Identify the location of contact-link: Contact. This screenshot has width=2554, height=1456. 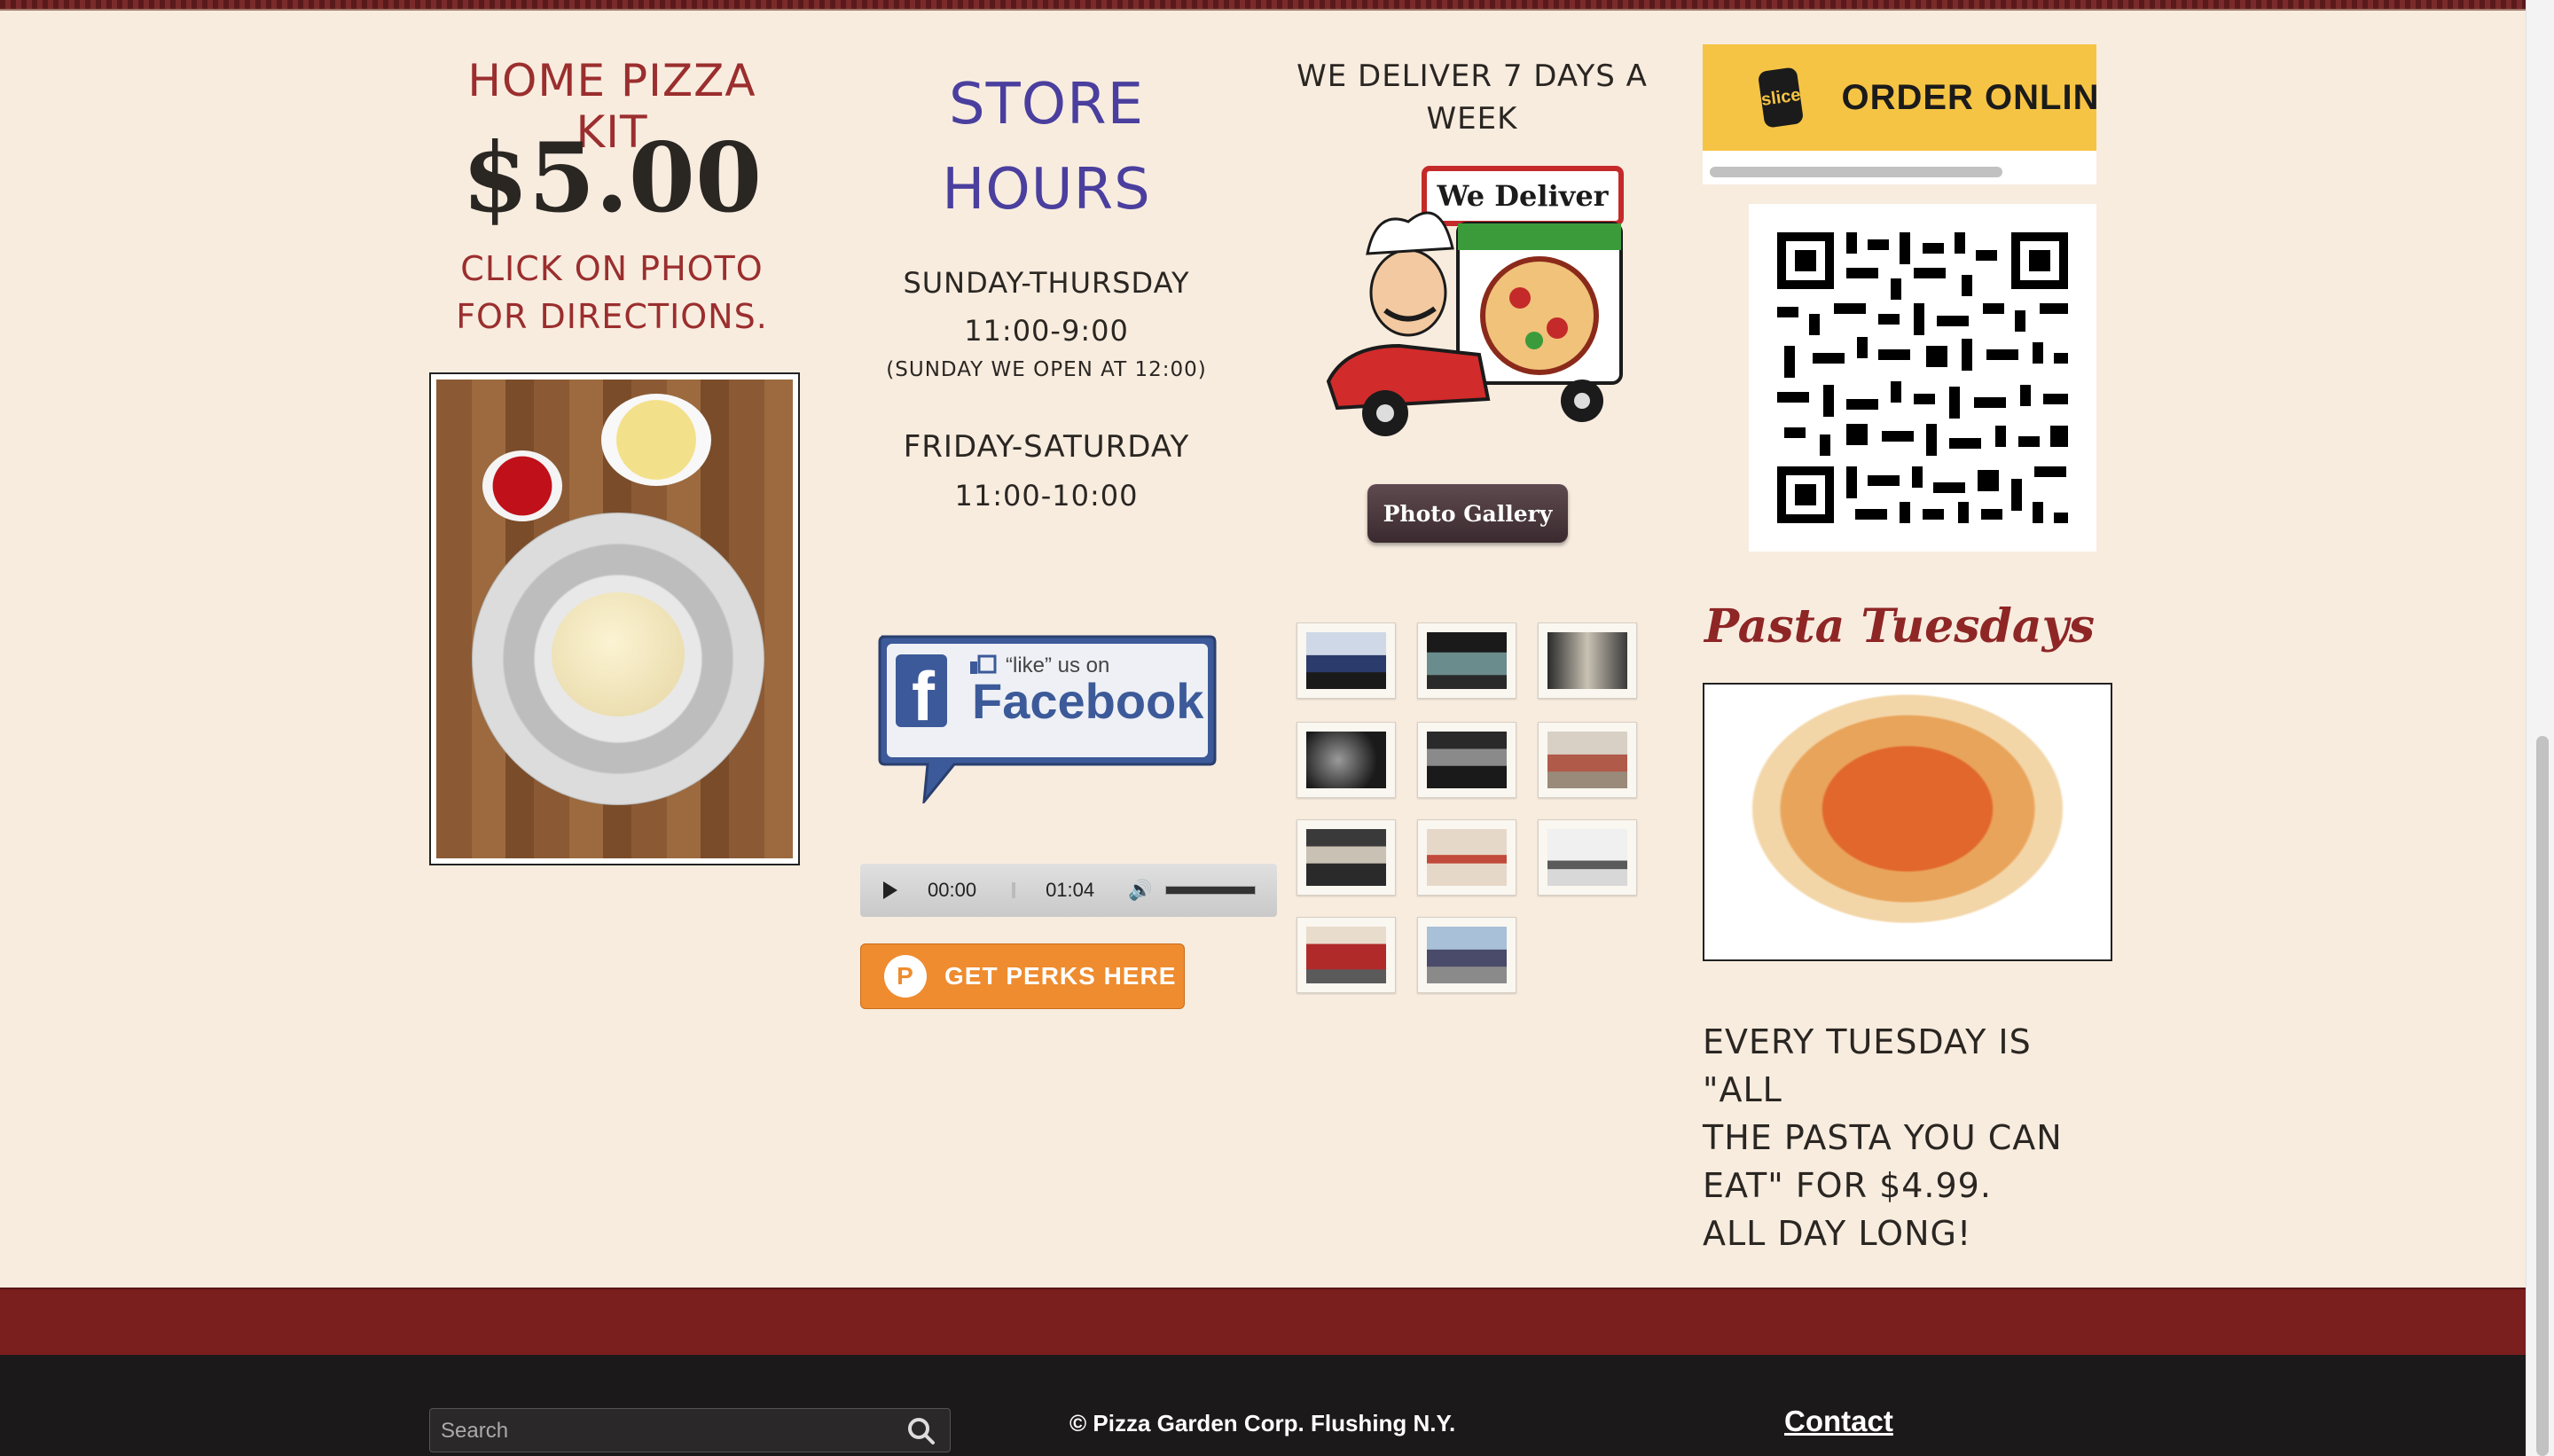
(1838, 1421).